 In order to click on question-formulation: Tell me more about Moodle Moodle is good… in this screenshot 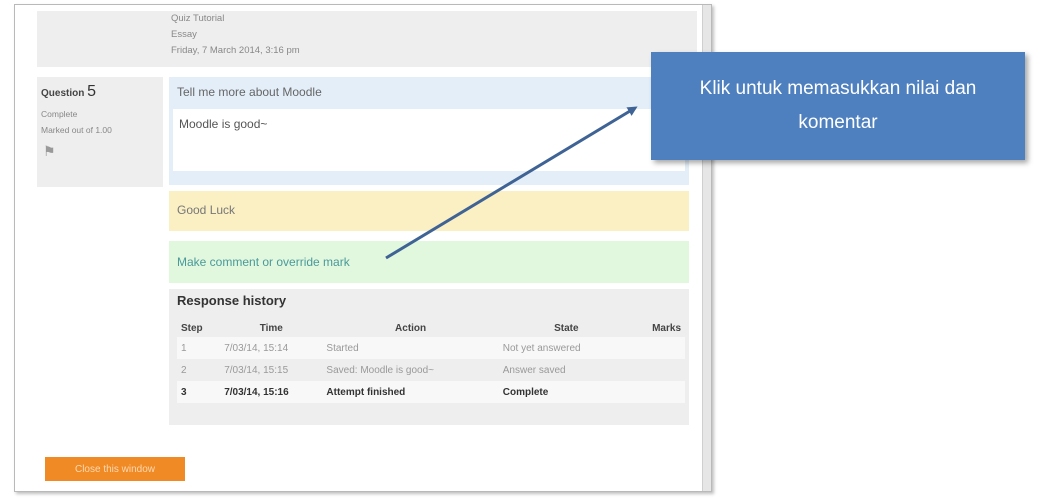, I will do `click(429, 131)`.